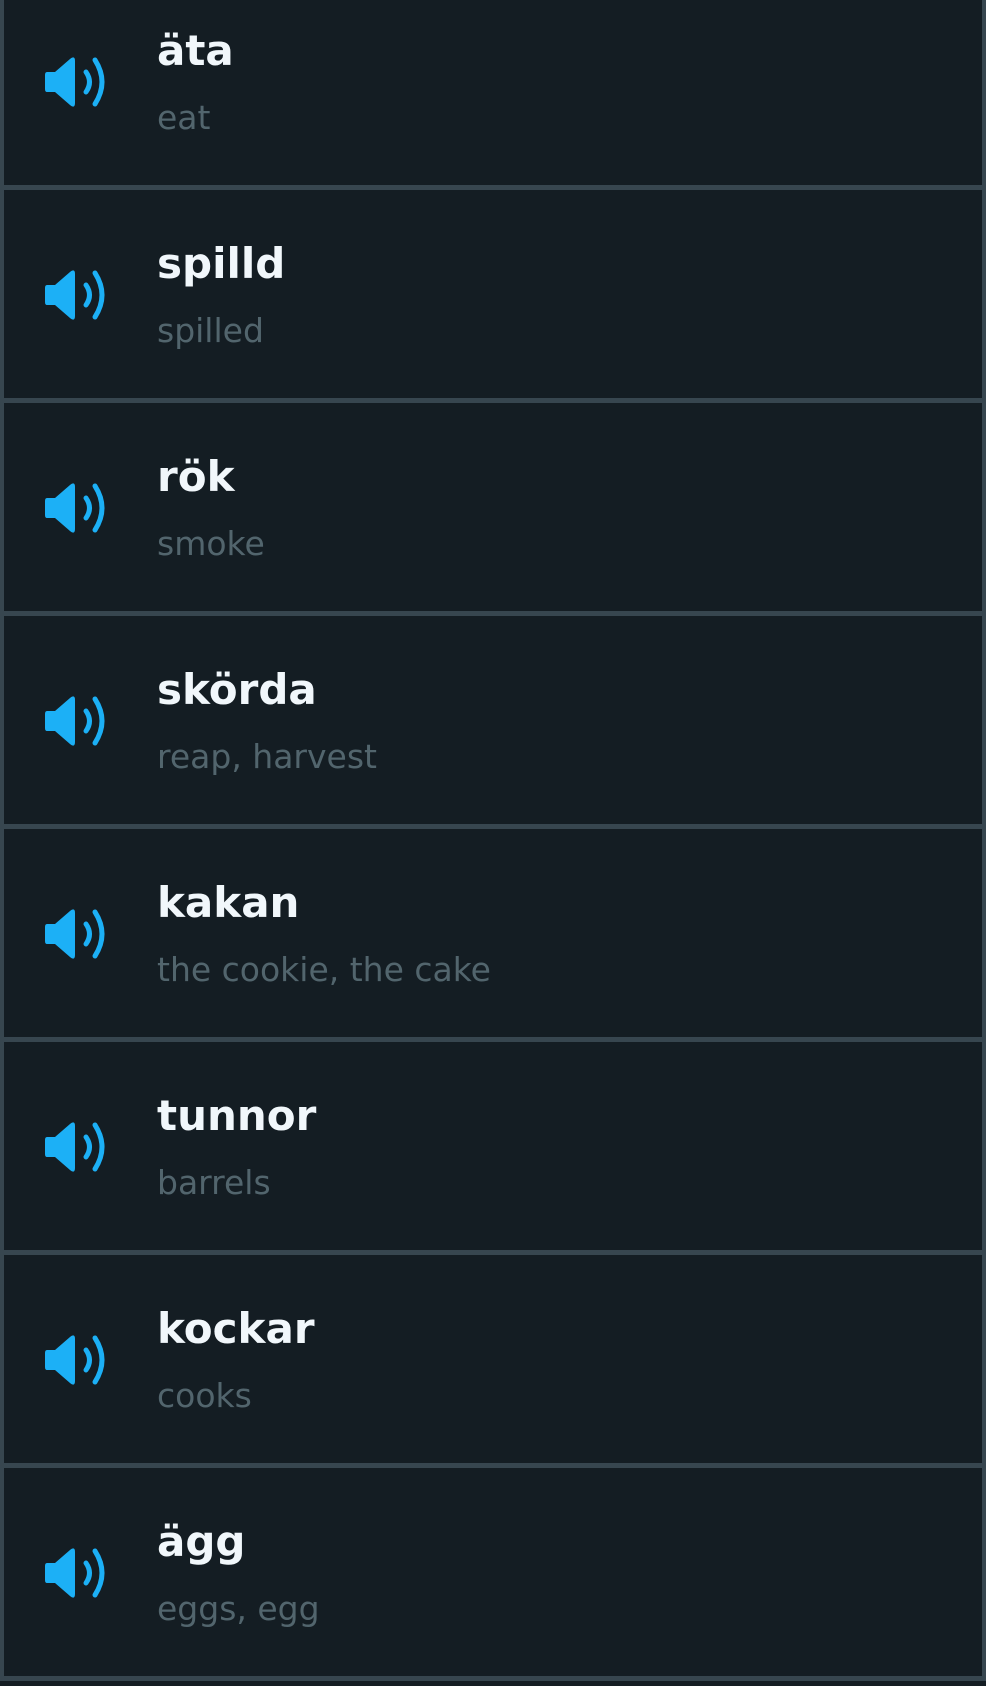 This screenshot has height=1686, width=986. Describe the element at coordinates (221, 263) in the screenshot. I see `word: spilld` at that location.